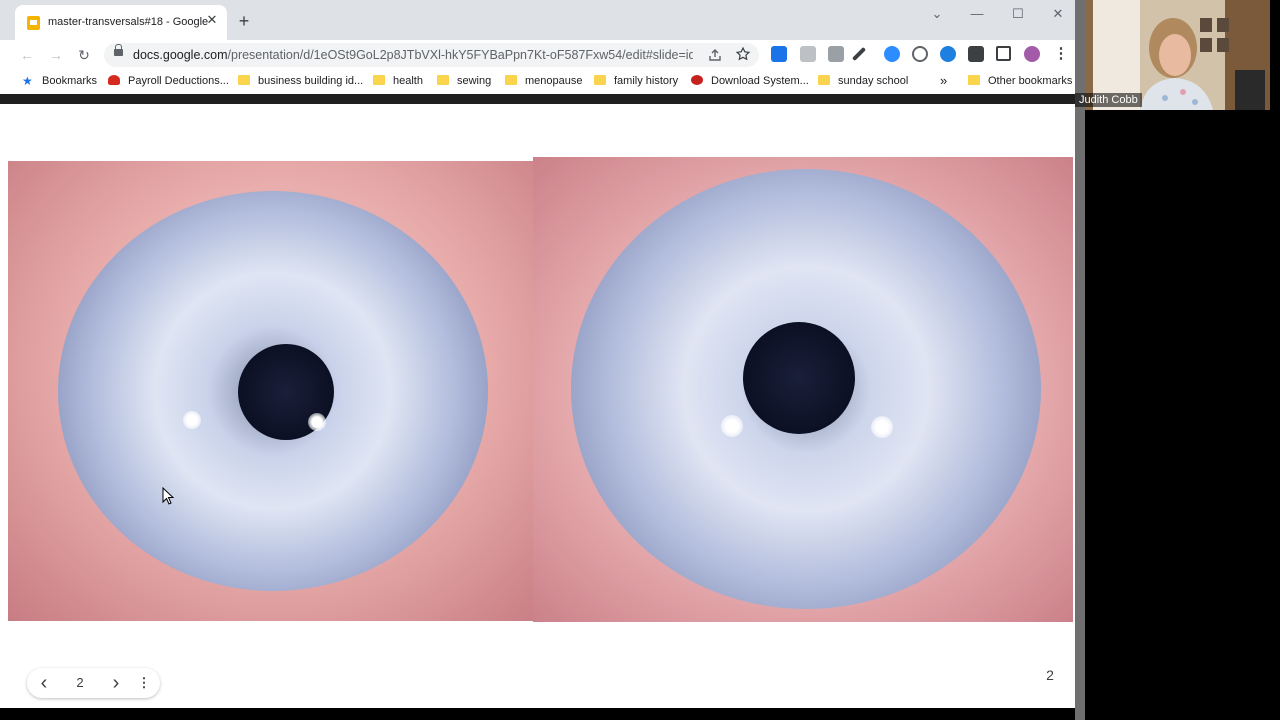  I want to click on panel-divider, so click(1080, 360).